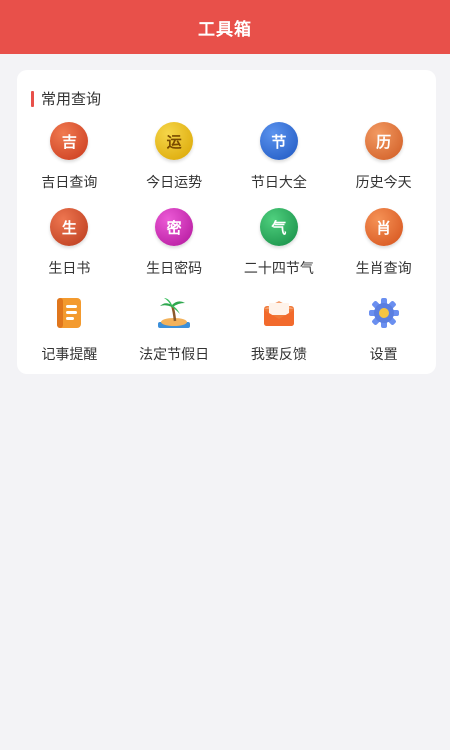  What do you see at coordinates (279, 251) in the screenshot?
I see `tool-solar-terms: 气 二十四节气` at bounding box center [279, 251].